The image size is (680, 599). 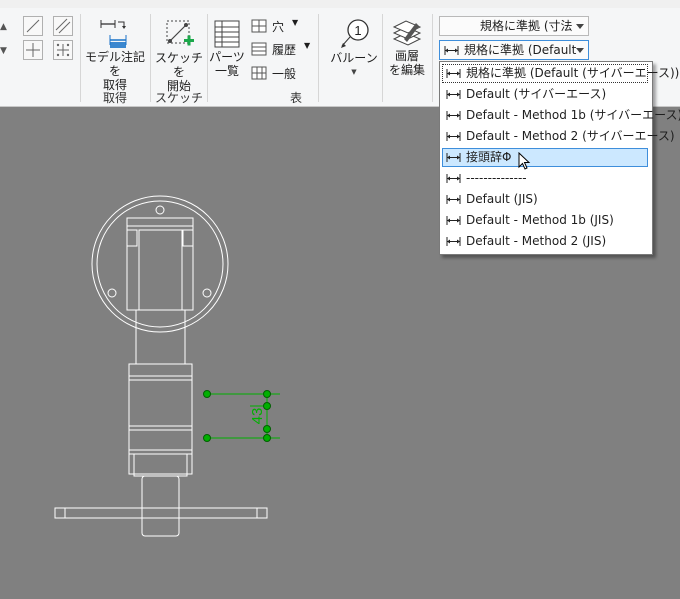 What do you see at coordinates (114, 98) in the screenshot?
I see `group-label-retrieve: 取得` at bounding box center [114, 98].